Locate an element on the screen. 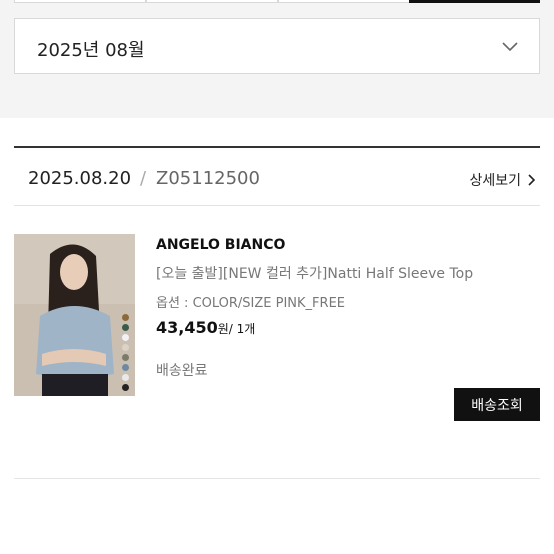 The image size is (554, 554). product-brand: ANGELO BIANCO is located at coordinates (220, 245).